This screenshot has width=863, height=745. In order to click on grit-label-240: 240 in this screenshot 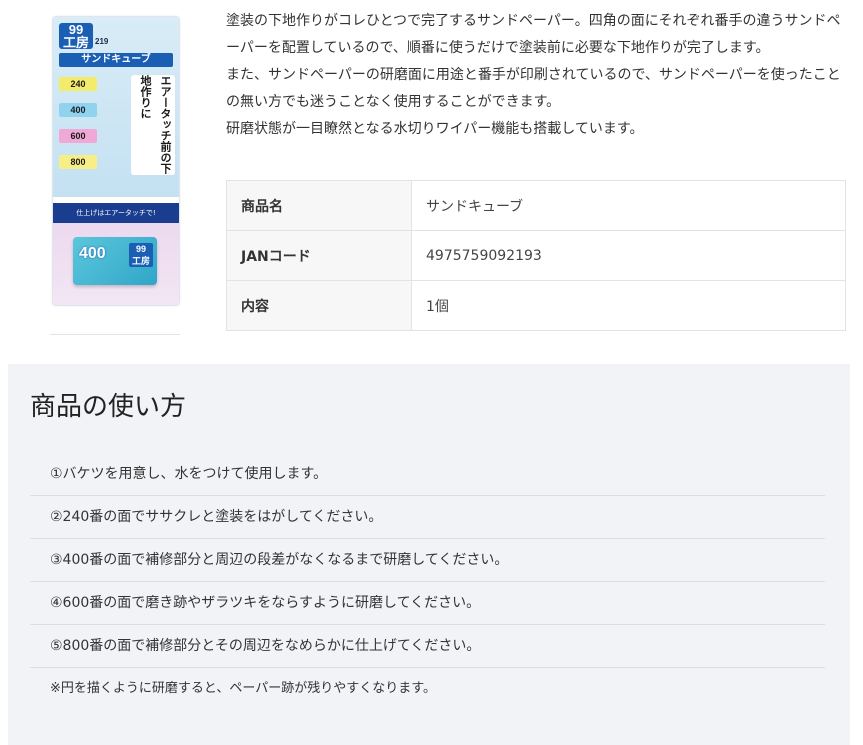, I will do `click(78, 84)`.